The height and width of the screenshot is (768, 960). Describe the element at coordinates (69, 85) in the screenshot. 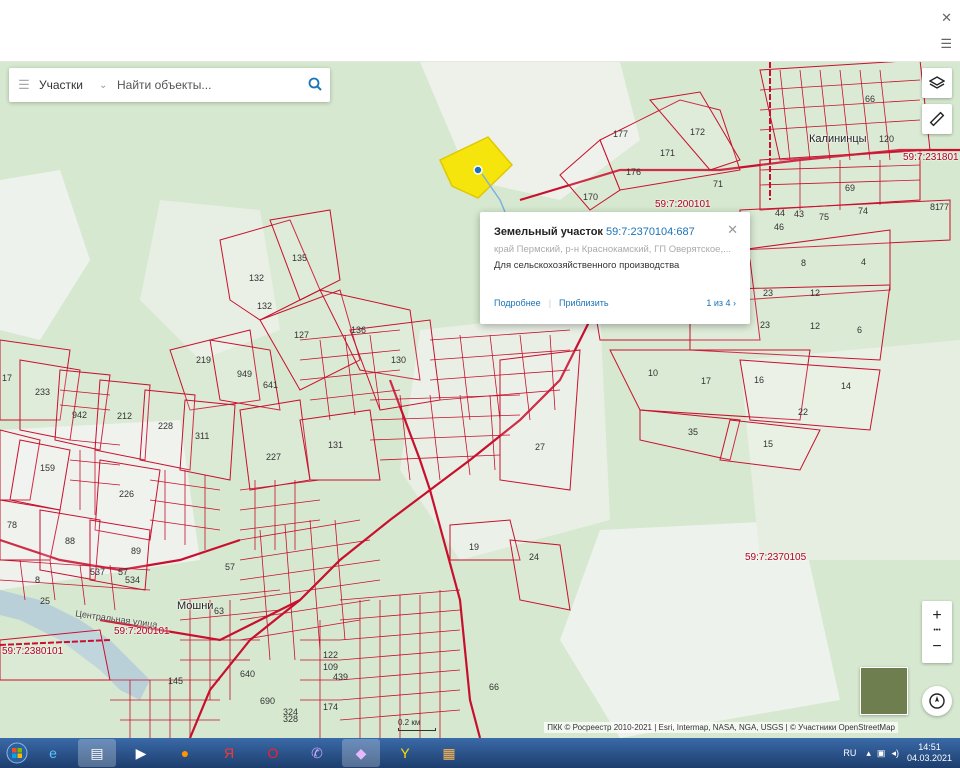

I see `layer-select-label: Участки` at that location.